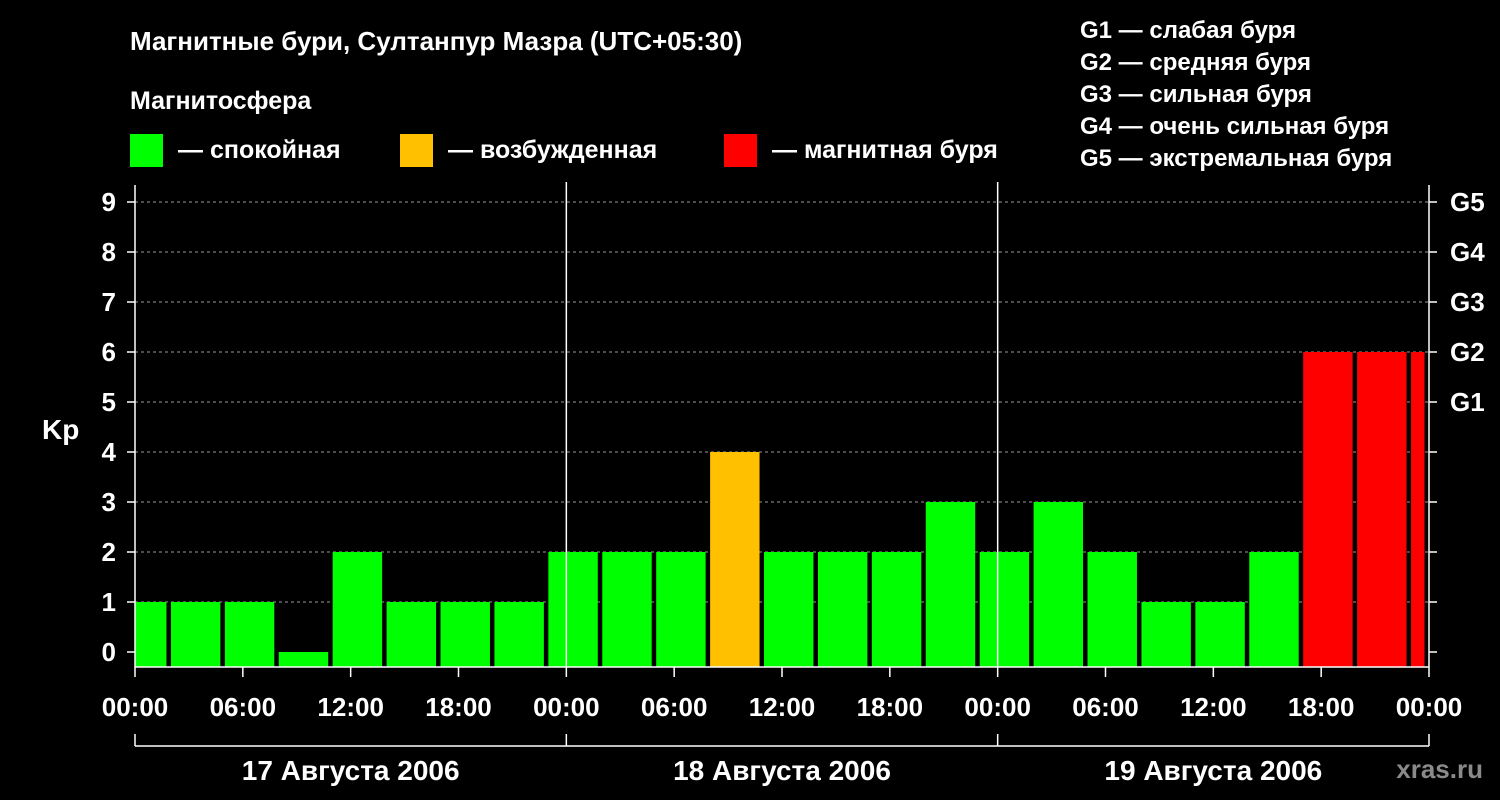 The image size is (1500, 800). What do you see at coordinates (1213, 707) in the screenshot?
I see `x-tick-label-10: 12:00` at bounding box center [1213, 707].